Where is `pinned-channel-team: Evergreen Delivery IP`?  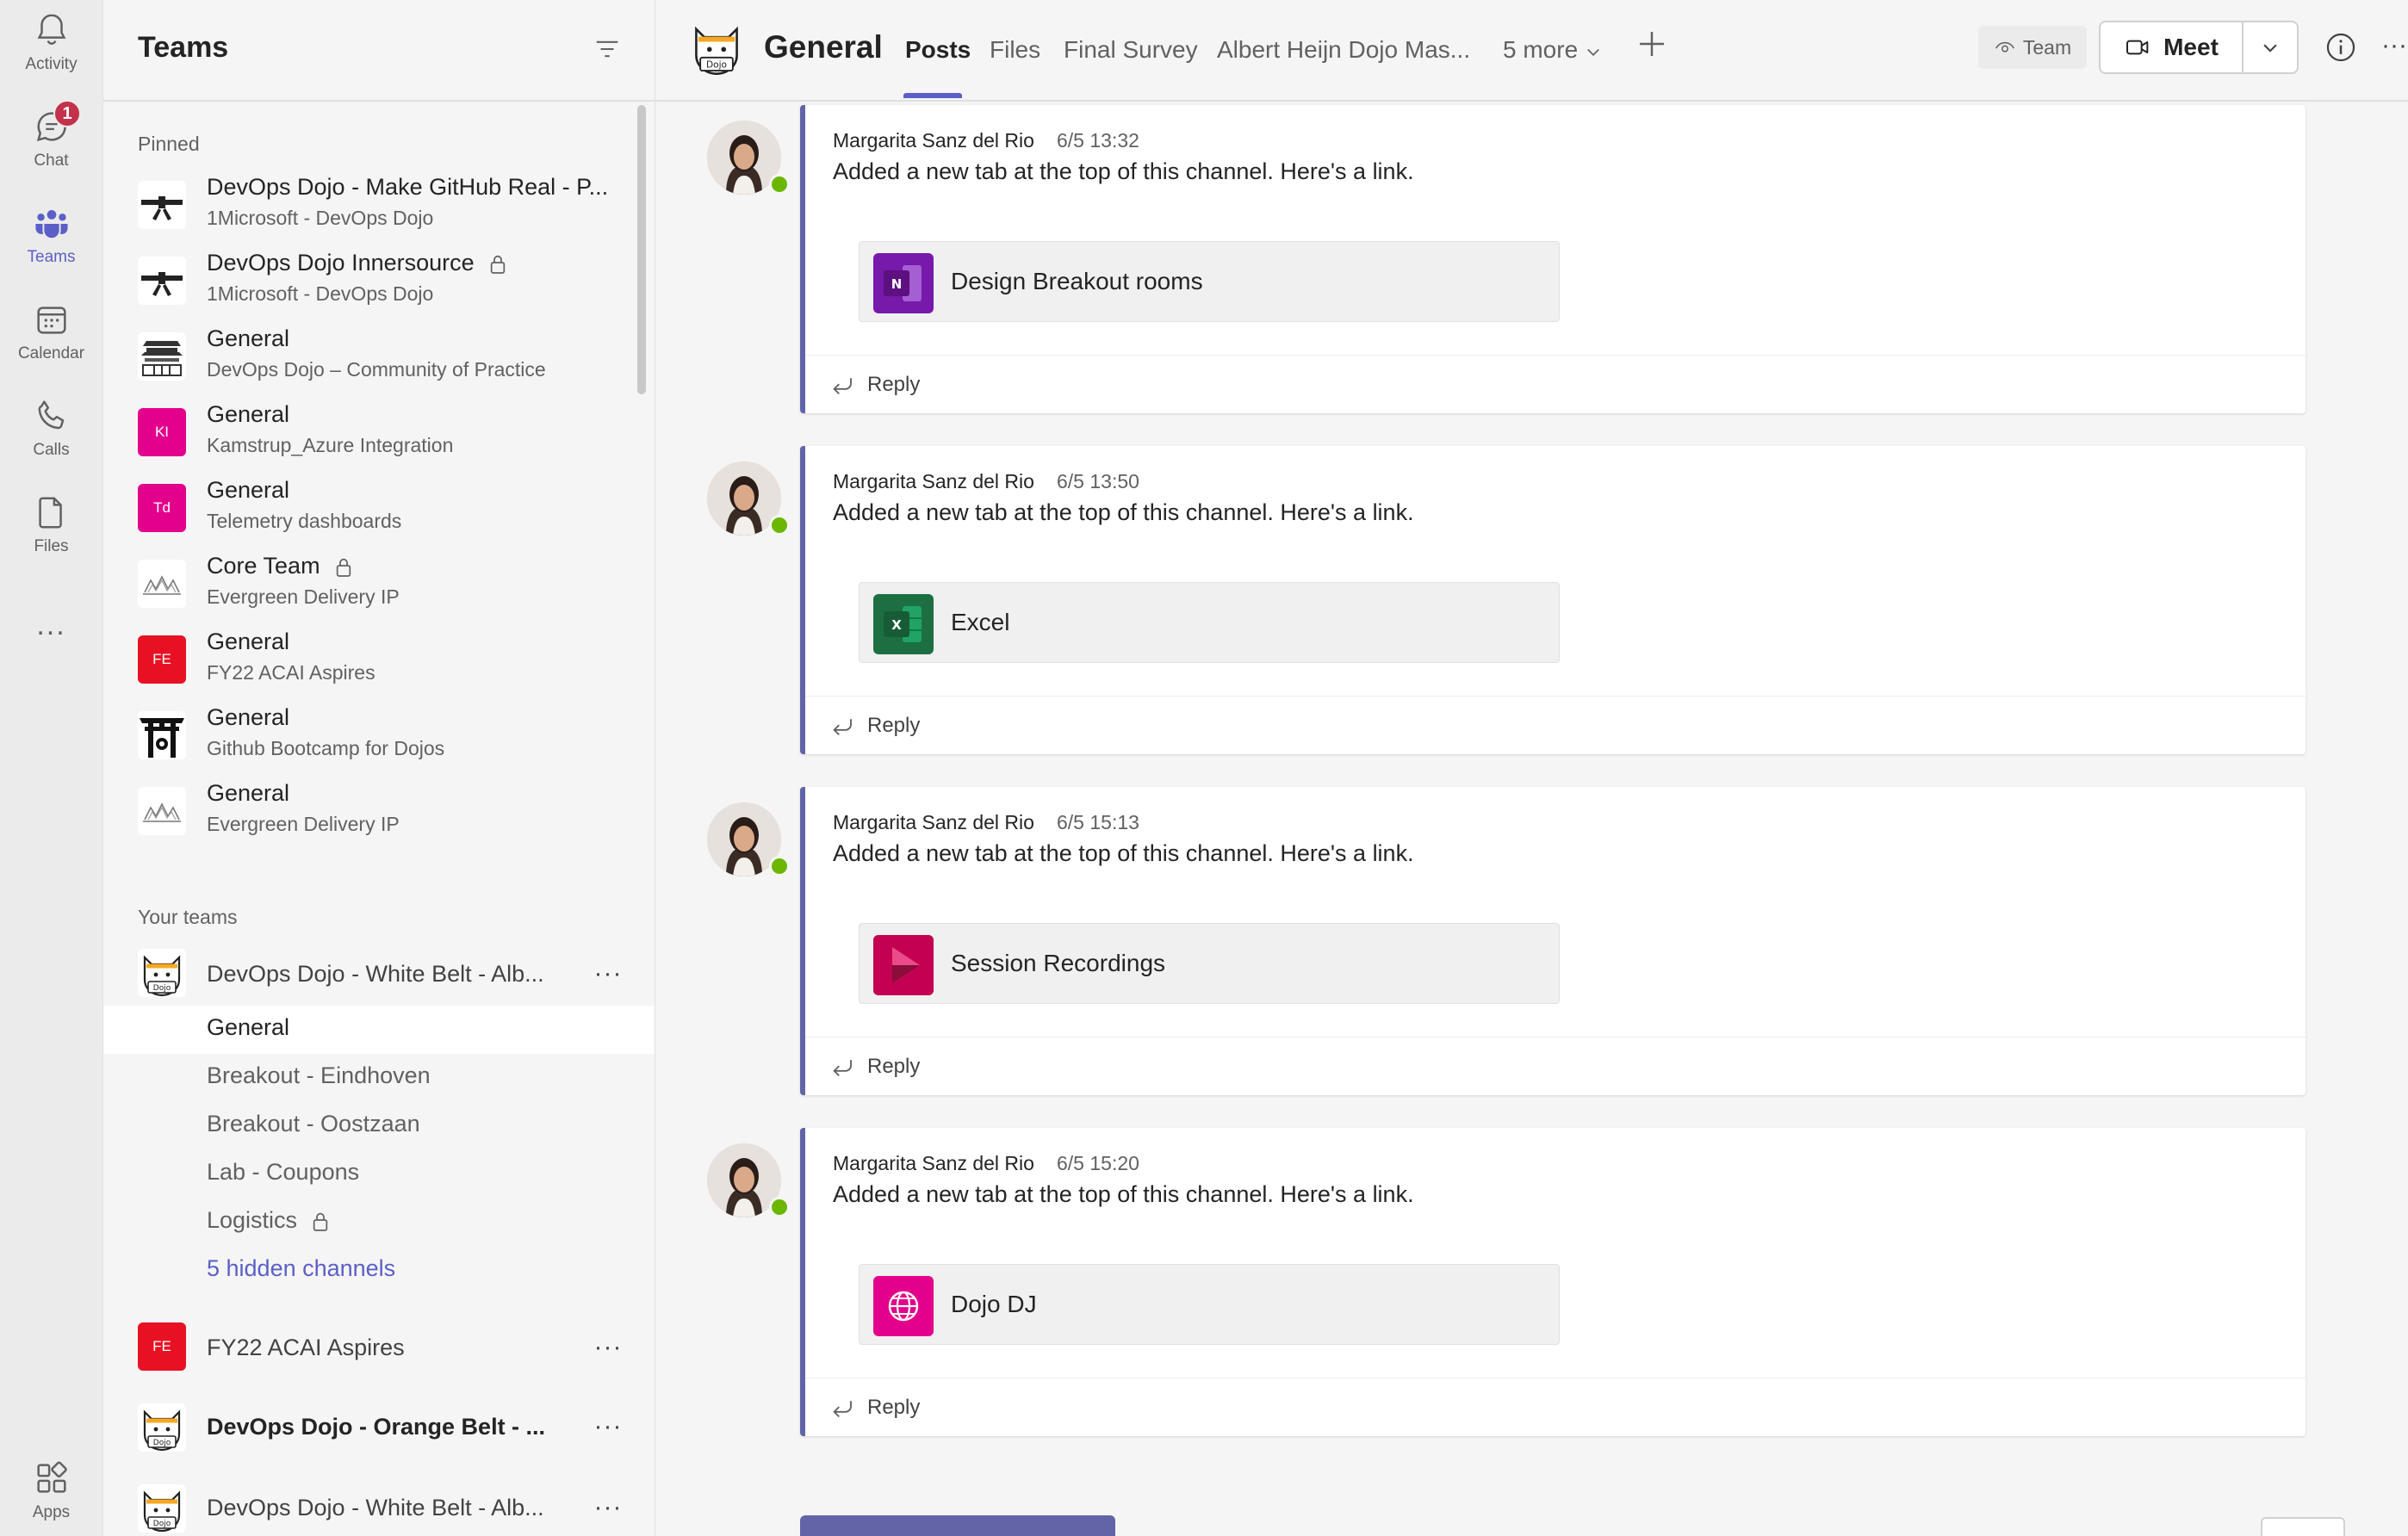 pinned-channel-team: Evergreen Delivery IP is located at coordinates (304, 596).